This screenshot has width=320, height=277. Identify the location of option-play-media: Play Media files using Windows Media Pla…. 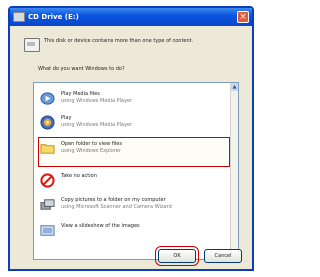
(134, 100).